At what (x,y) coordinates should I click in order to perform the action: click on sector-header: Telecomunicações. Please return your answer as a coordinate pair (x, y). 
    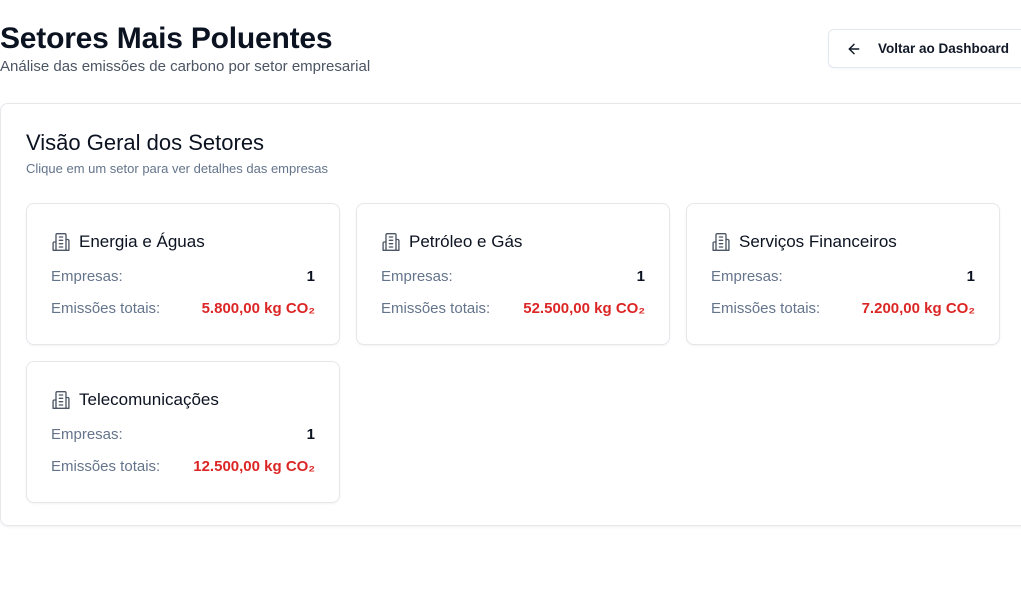
    Looking at the image, I should click on (135, 400).